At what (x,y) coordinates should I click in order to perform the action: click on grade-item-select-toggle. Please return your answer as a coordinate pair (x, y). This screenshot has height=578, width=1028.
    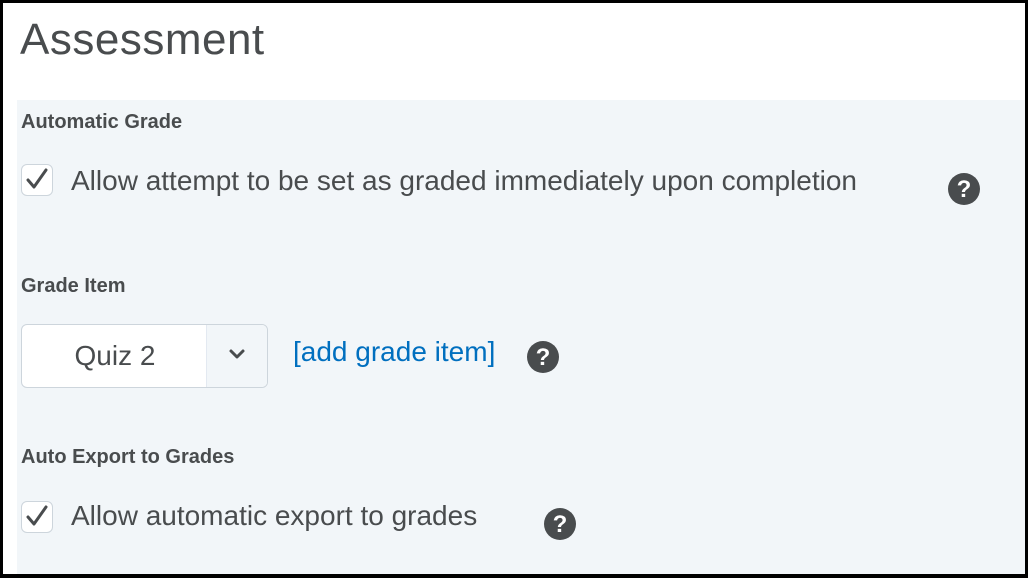
    Looking at the image, I should click on (236, 356).